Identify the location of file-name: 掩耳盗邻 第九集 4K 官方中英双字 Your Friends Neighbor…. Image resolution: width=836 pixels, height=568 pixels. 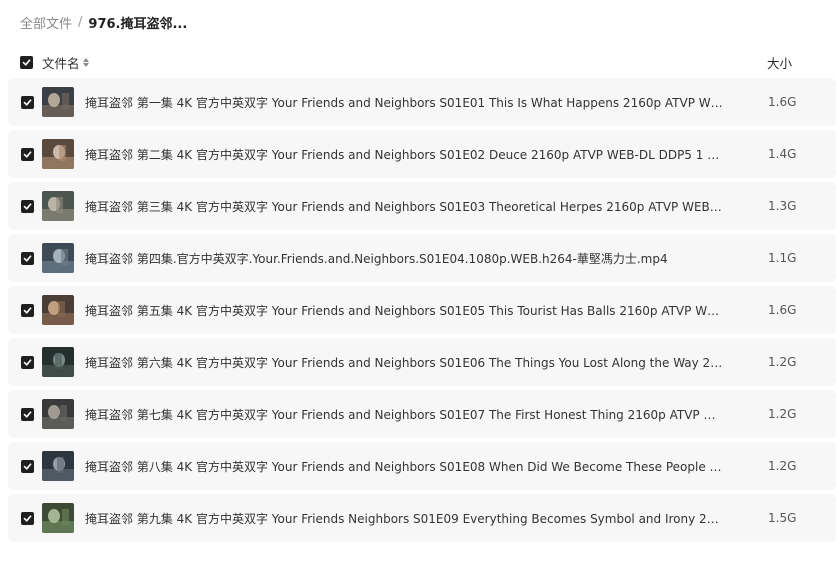
(405, 518).